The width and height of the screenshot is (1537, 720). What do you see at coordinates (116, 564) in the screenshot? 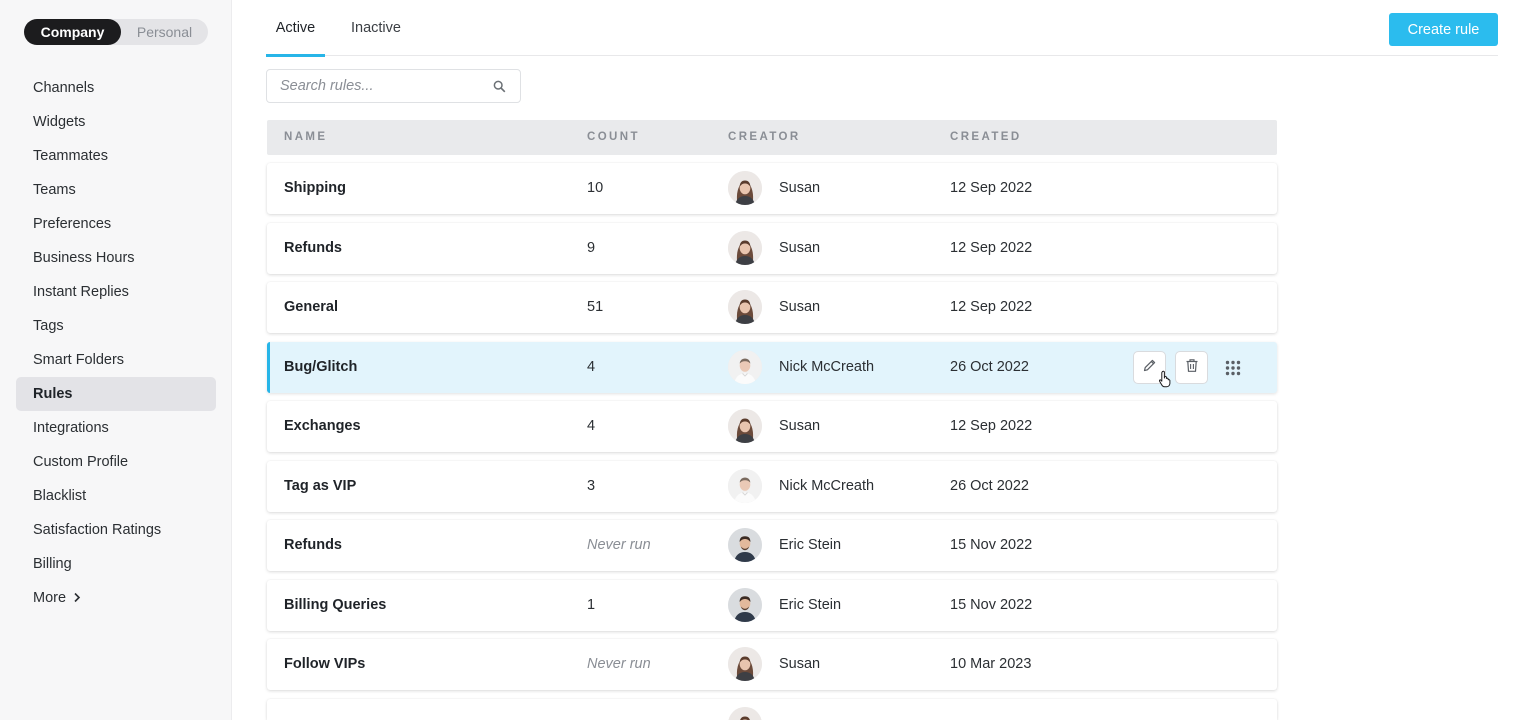
I see `sidebar-item-billing: Billing` at bounding box center [116, 564].